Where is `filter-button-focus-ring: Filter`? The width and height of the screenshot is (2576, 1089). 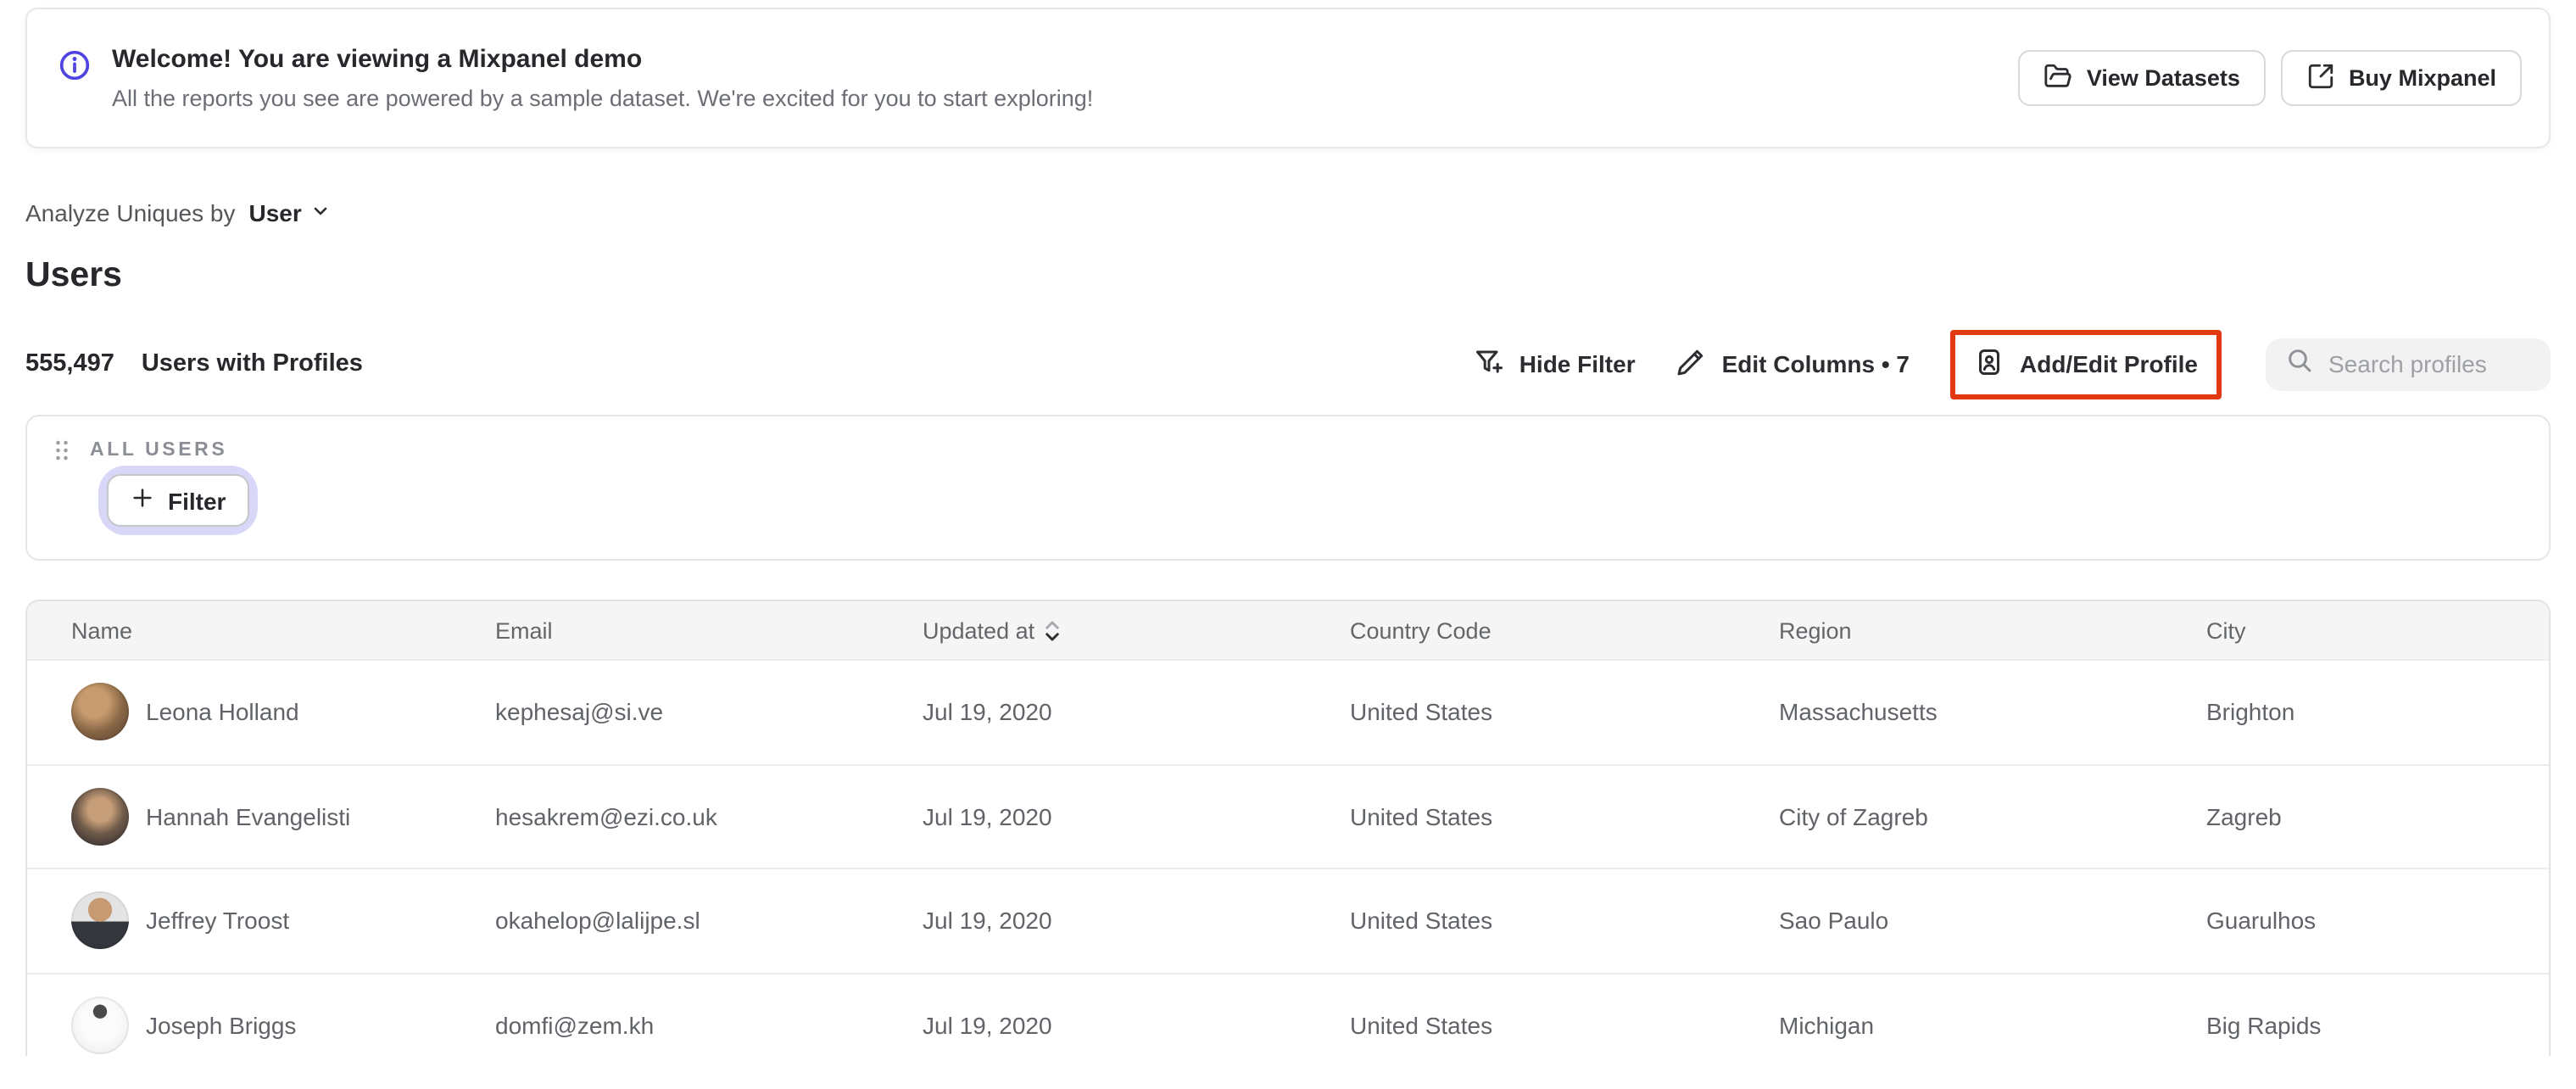 filter-button-focus-ring: Filter is located at coordinates (178, 500).